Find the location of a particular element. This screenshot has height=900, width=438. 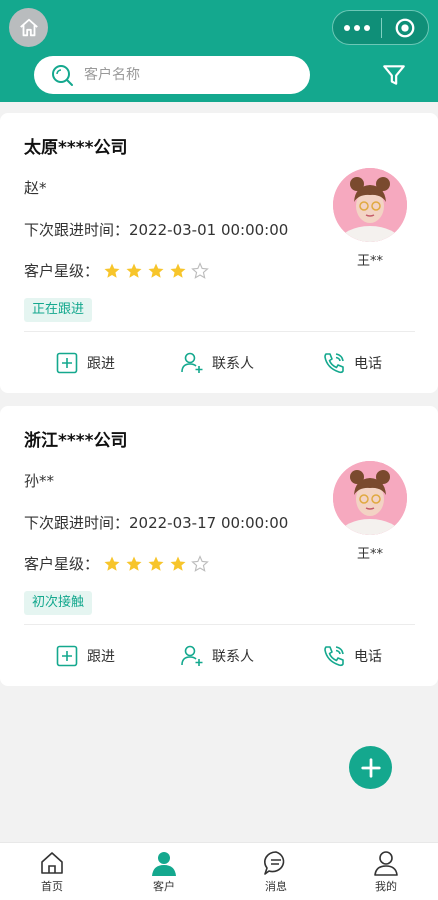

company-name: 太原****公司 is located at coordinates (76, 148).